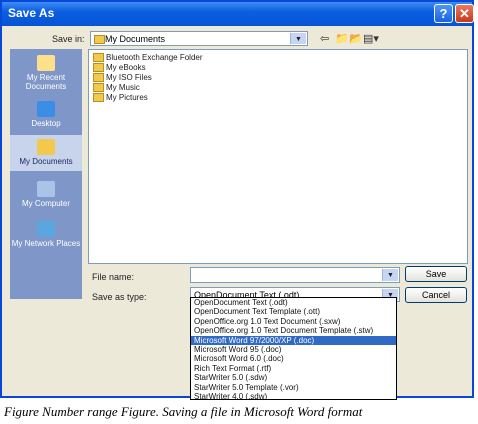 This screenshot has width=478, height=424. Describe the element at coordinates (436, 295) in the screenshot. I see `cancel-button: Cancel` at that location.